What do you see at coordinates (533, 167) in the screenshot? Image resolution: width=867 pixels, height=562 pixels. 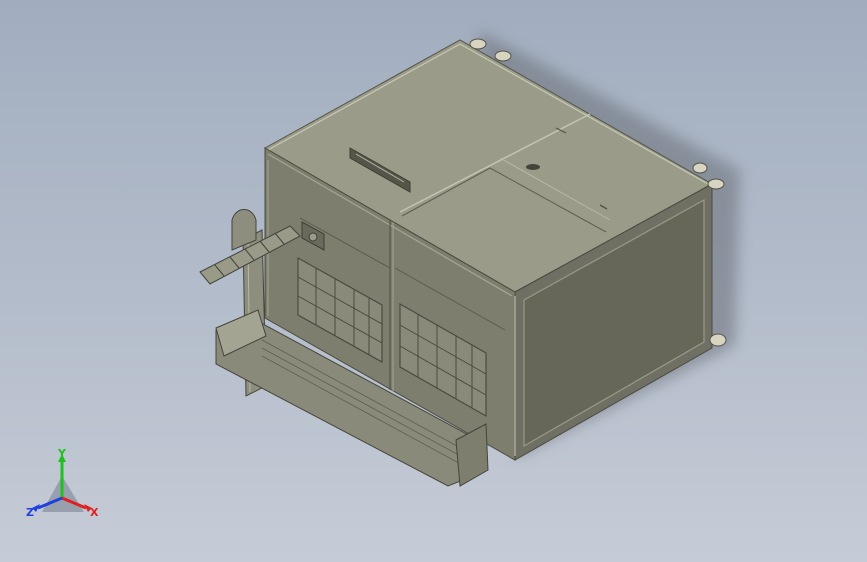 I see `top-vent-oval` at bounding box center [533, 167].